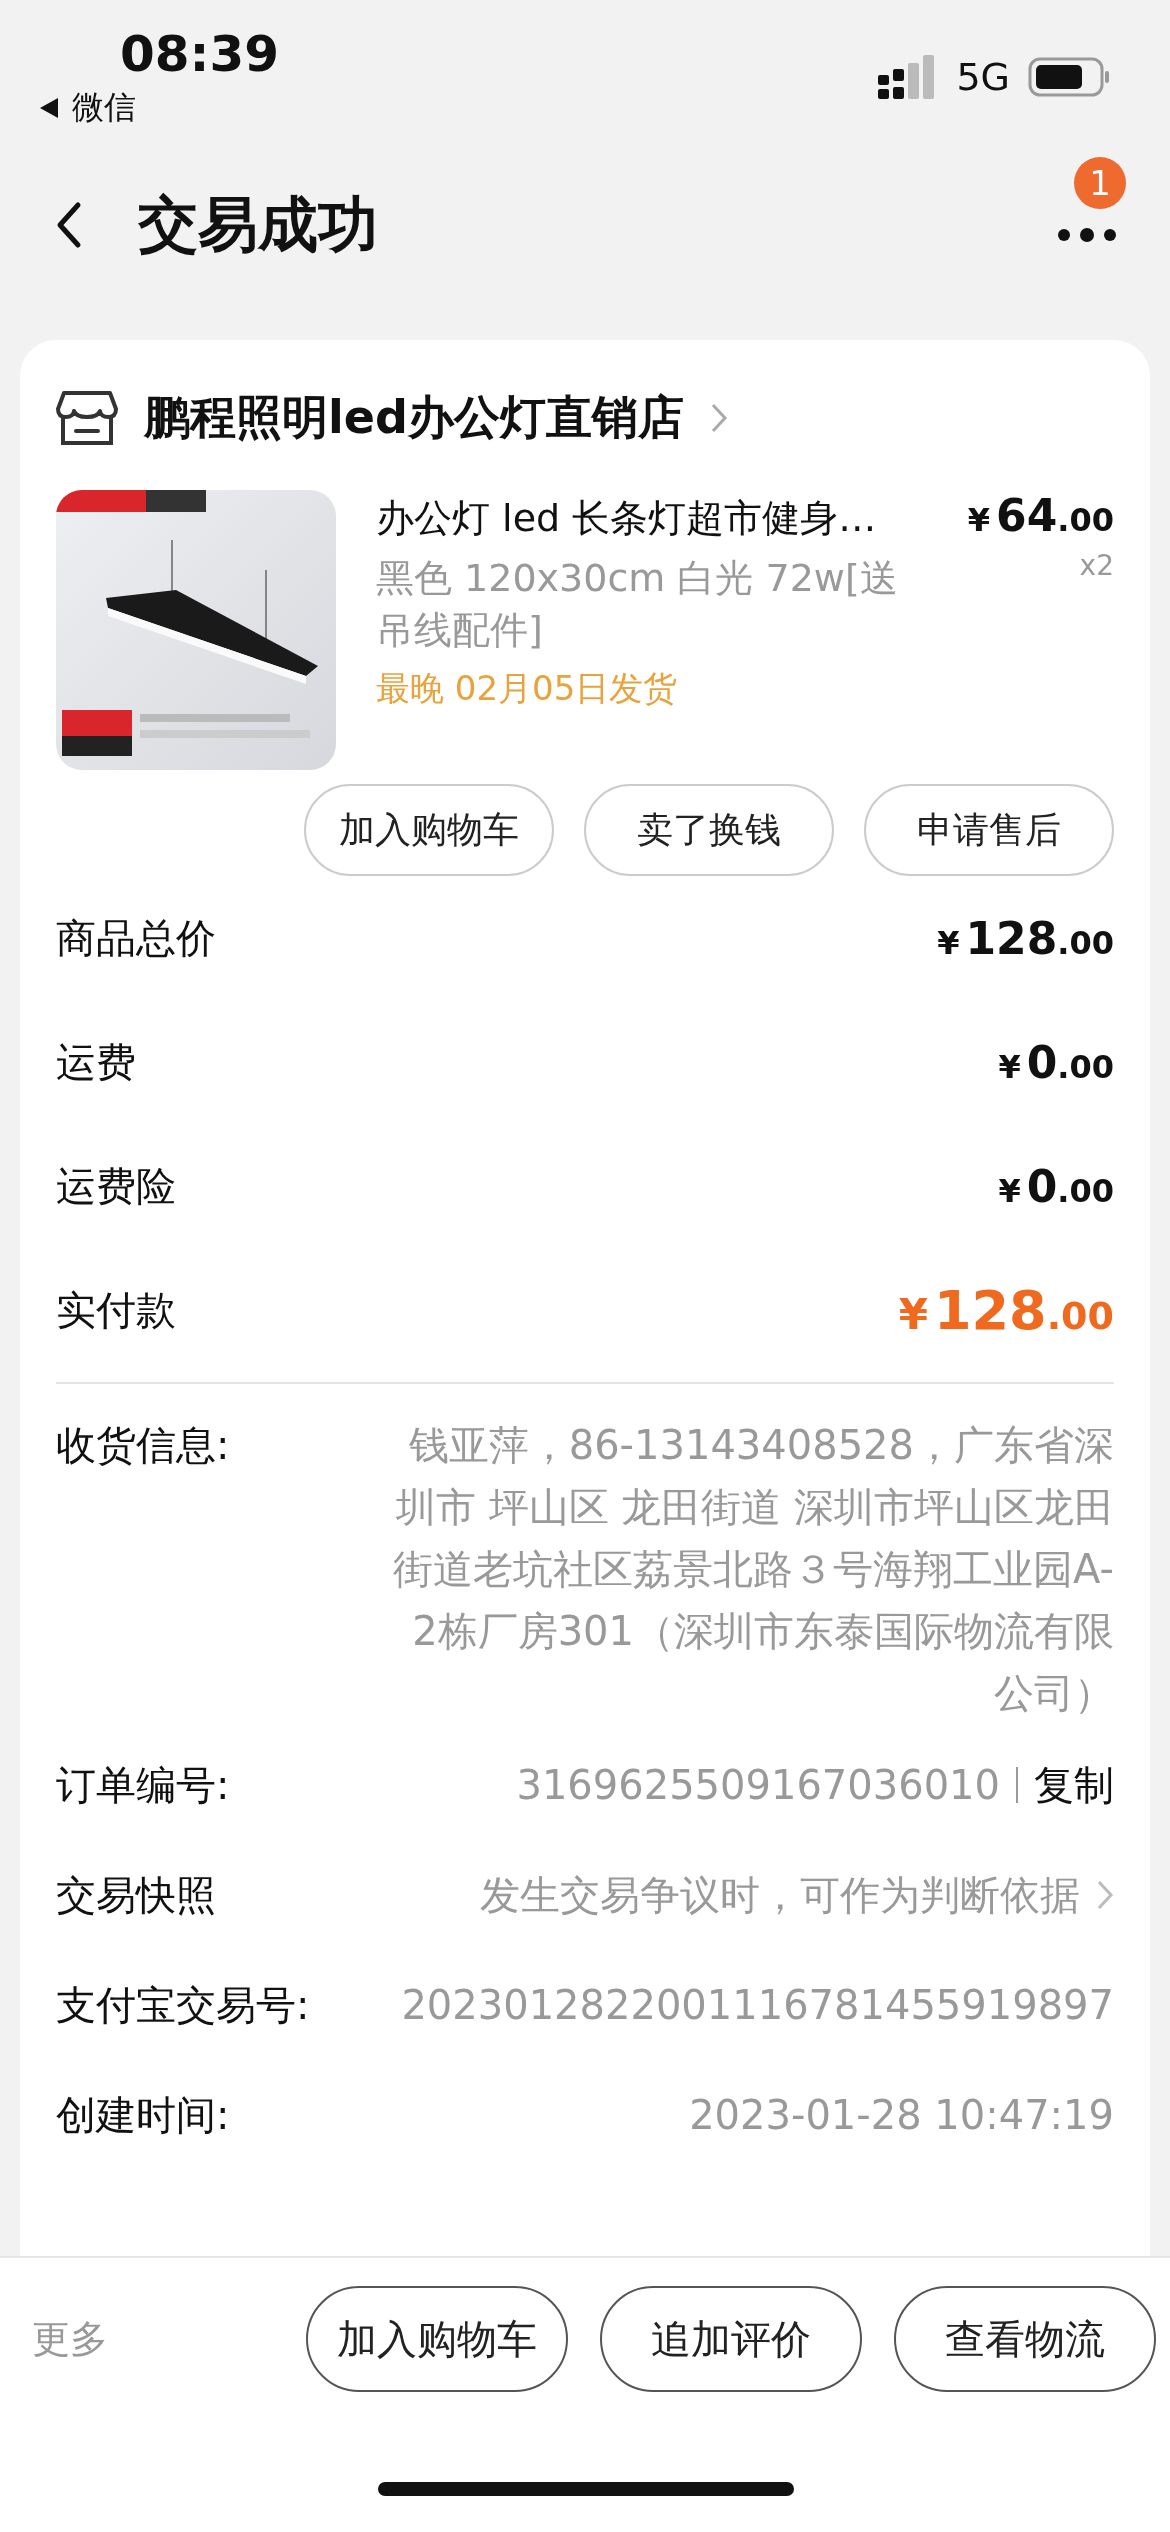 This screenshot has width=1170, height=2532. Describe the element at coordinates (49, 108) in the screenshot. I see `back-triangle-icon` at that location.